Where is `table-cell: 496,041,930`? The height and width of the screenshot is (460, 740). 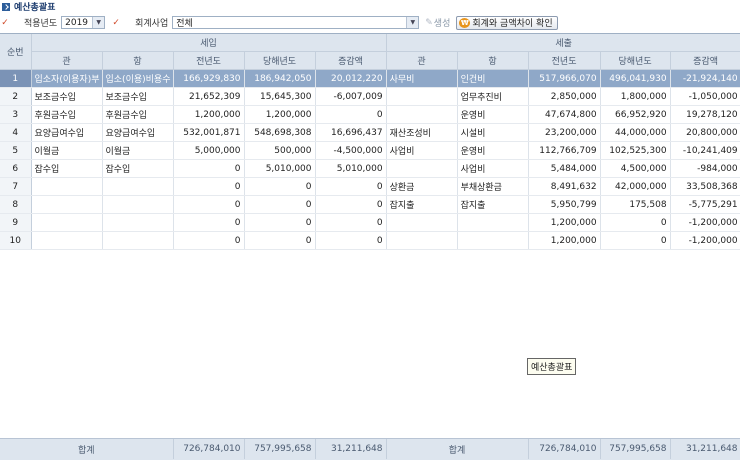 table-cell: 496,041,930 is located at coordinates (635, 78).